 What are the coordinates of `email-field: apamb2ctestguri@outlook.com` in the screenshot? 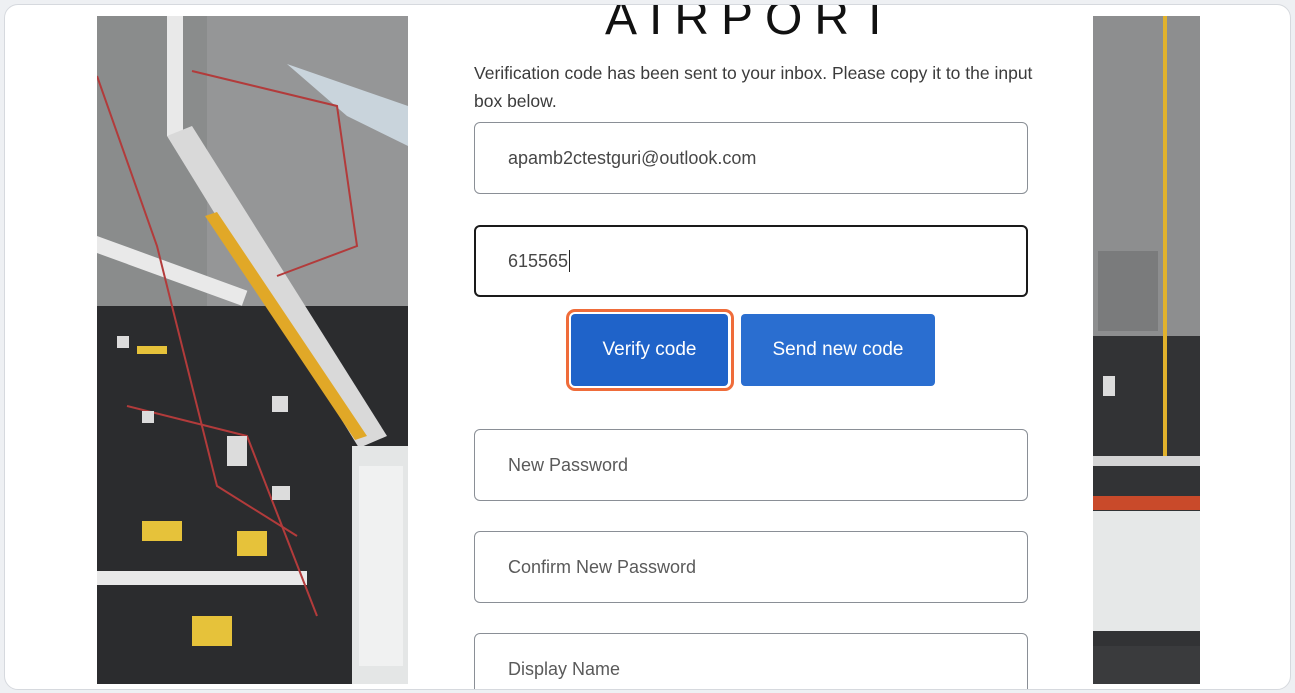 It's located at (751, 158).